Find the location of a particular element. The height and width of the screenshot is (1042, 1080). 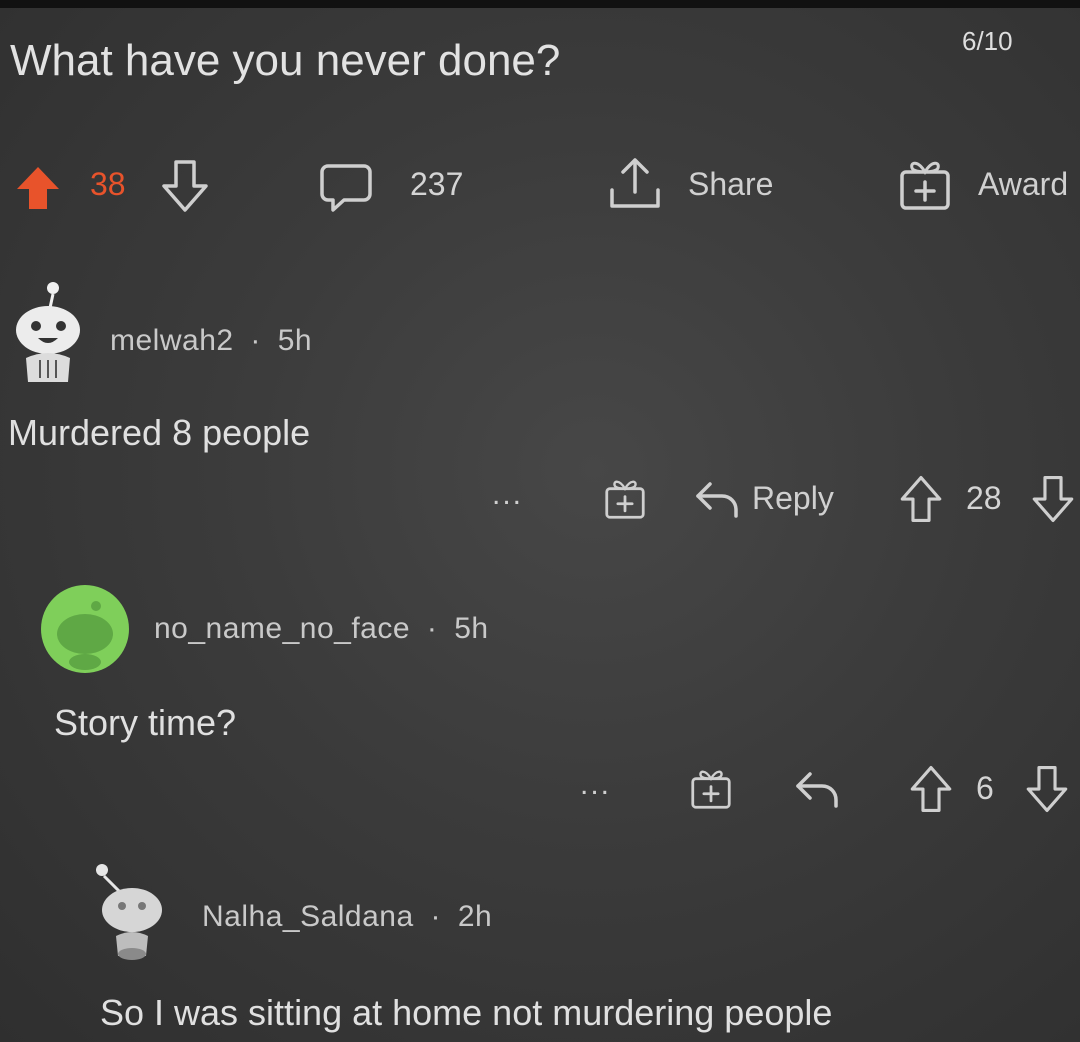

post-comment-count: 237 is located at coordinates (437, 184).